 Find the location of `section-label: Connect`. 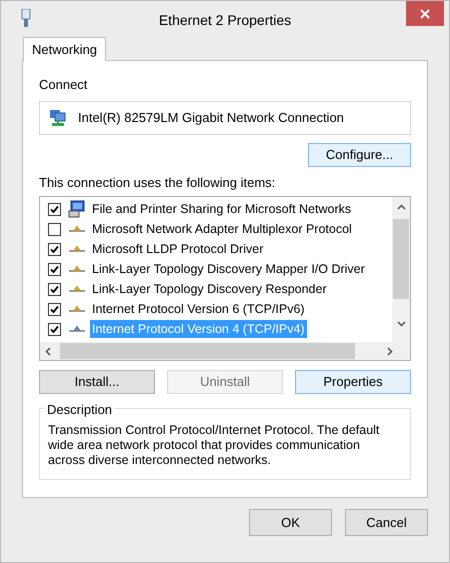

section-label: Connect is located at coordinates (63, 85).